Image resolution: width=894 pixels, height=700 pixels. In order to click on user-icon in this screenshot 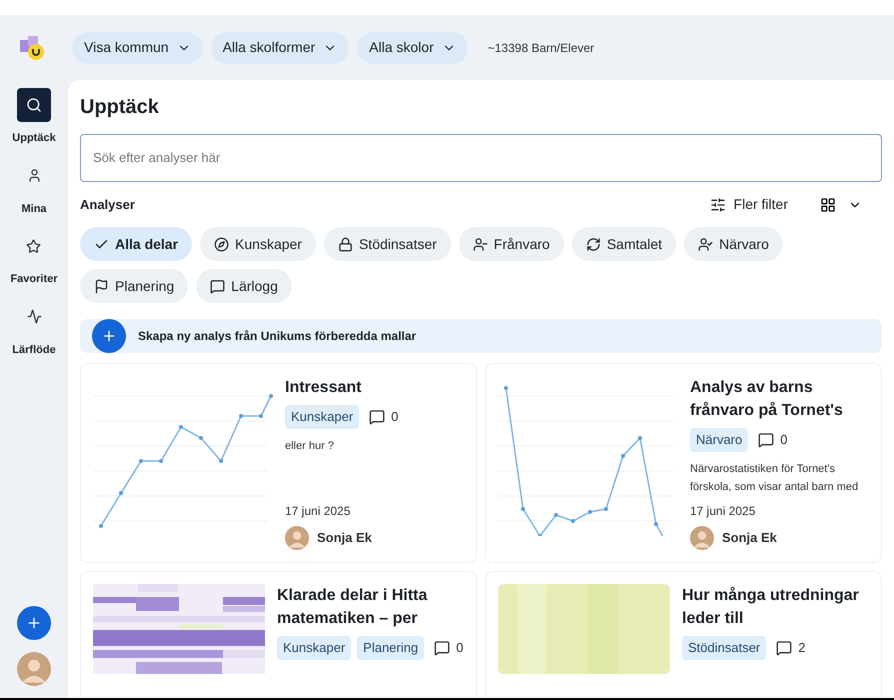, I will do `click(34, 175)`.